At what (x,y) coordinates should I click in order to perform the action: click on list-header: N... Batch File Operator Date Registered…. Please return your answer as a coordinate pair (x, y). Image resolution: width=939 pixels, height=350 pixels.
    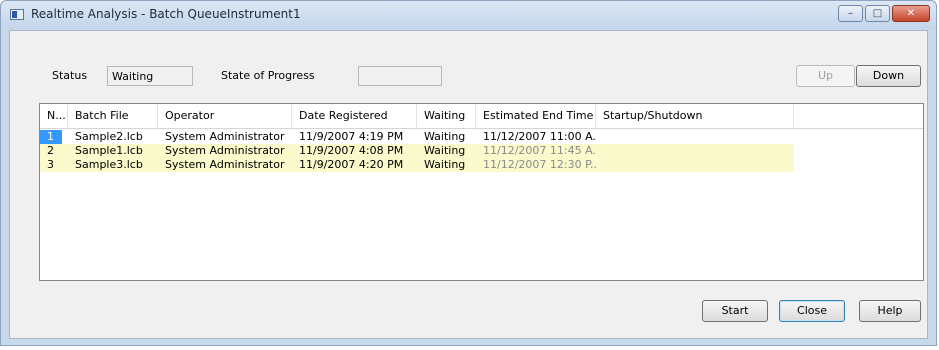
    Looking at the image, I should click on (481, 116).